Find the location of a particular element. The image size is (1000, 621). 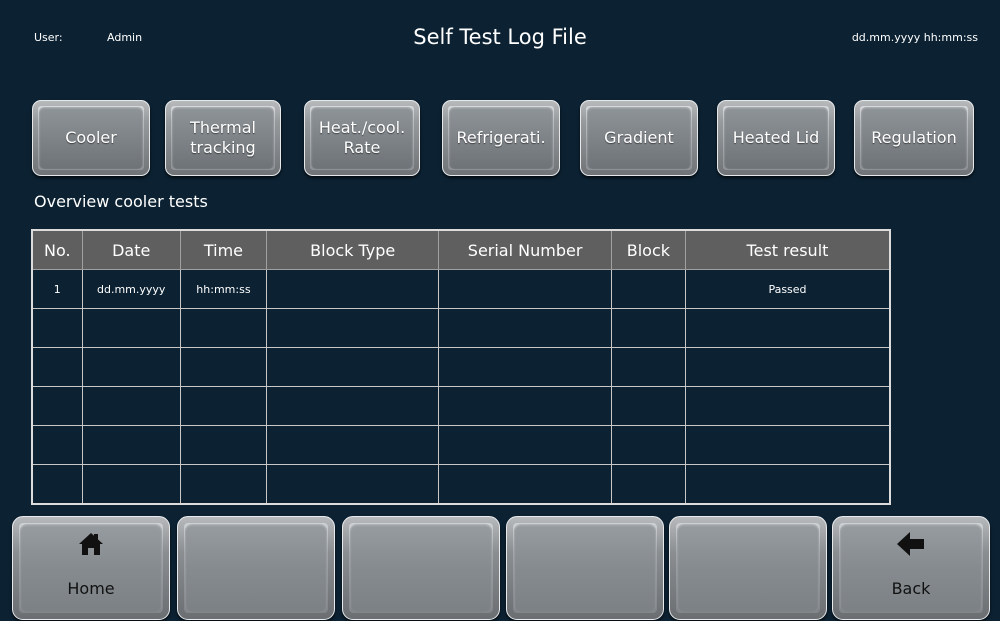

column-header-test-result: Test result is located at coordinates (787, 249).